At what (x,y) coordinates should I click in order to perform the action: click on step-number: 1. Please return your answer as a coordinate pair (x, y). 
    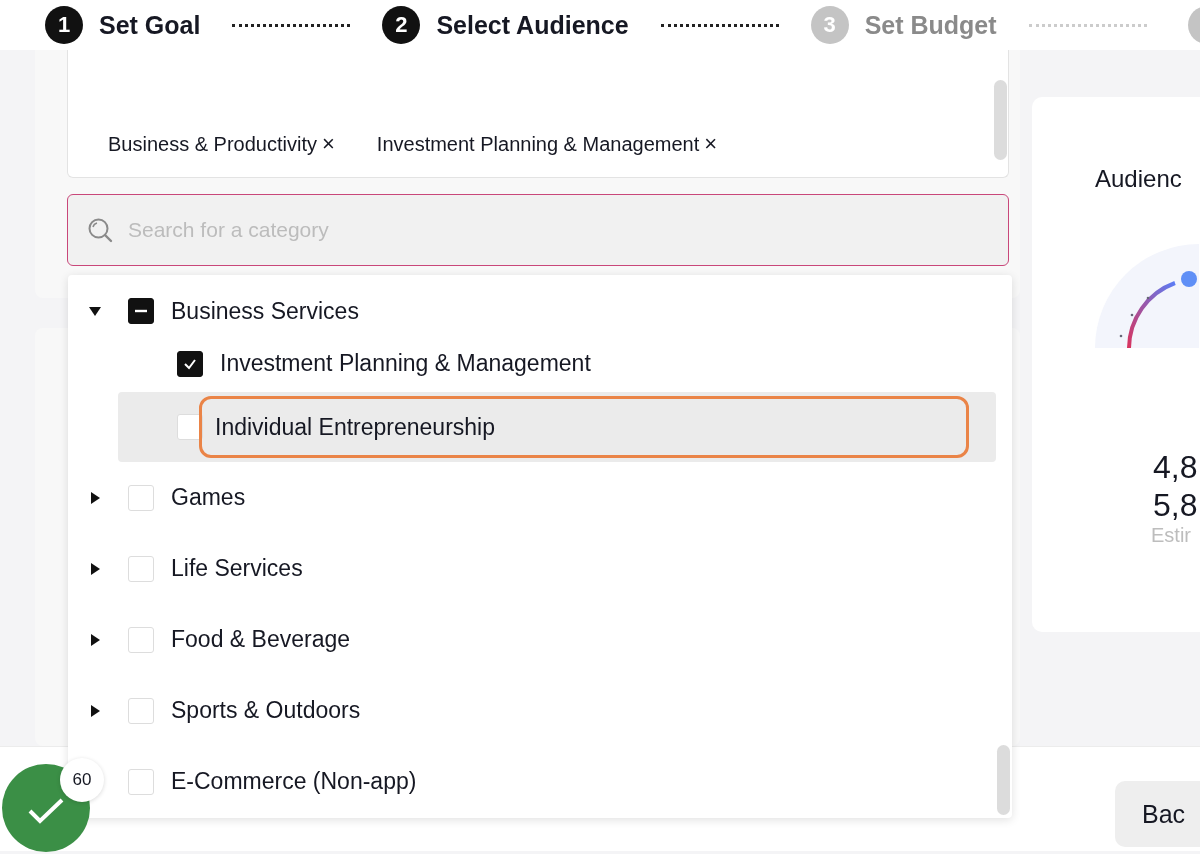
    Looking at the image, I should click on (64, 25).